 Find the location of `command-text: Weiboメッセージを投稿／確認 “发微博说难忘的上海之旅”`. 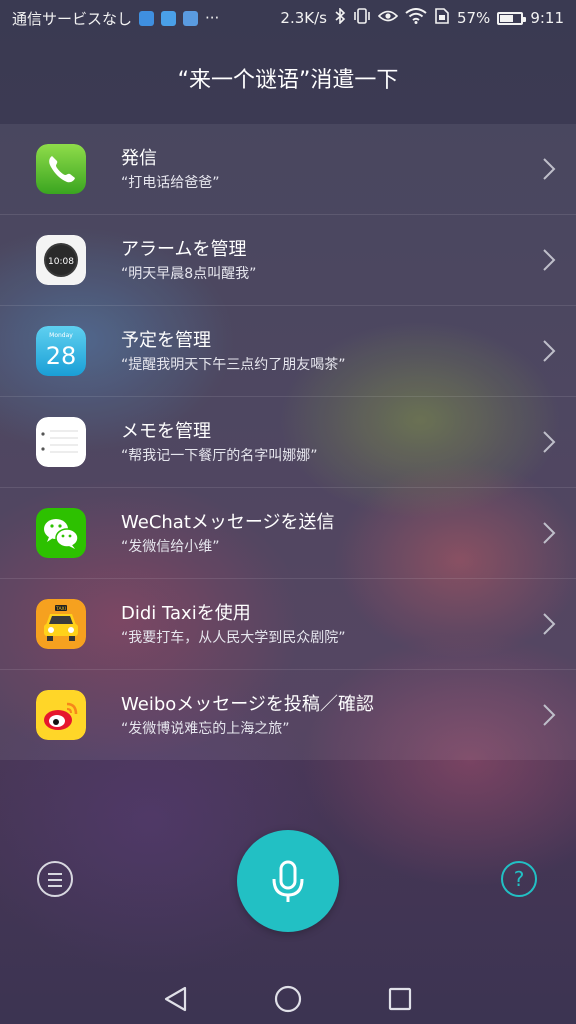

command-text: Weiboメッセージを投稿／確認 “发微博说难忘的上海之旅” is located at coordinates (247, 716).